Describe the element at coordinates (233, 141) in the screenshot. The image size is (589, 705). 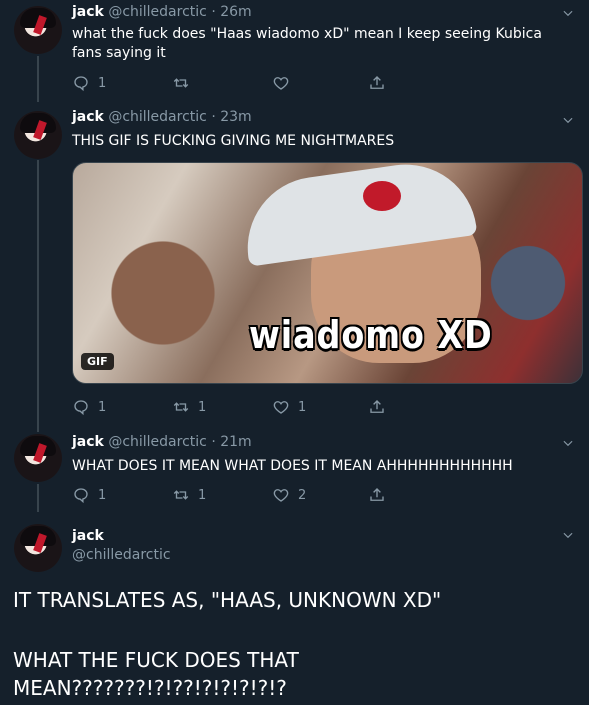
I see `tweet-text: THIS GIF IS FUCKING GIVING ME NIGHTMARES` at that location.